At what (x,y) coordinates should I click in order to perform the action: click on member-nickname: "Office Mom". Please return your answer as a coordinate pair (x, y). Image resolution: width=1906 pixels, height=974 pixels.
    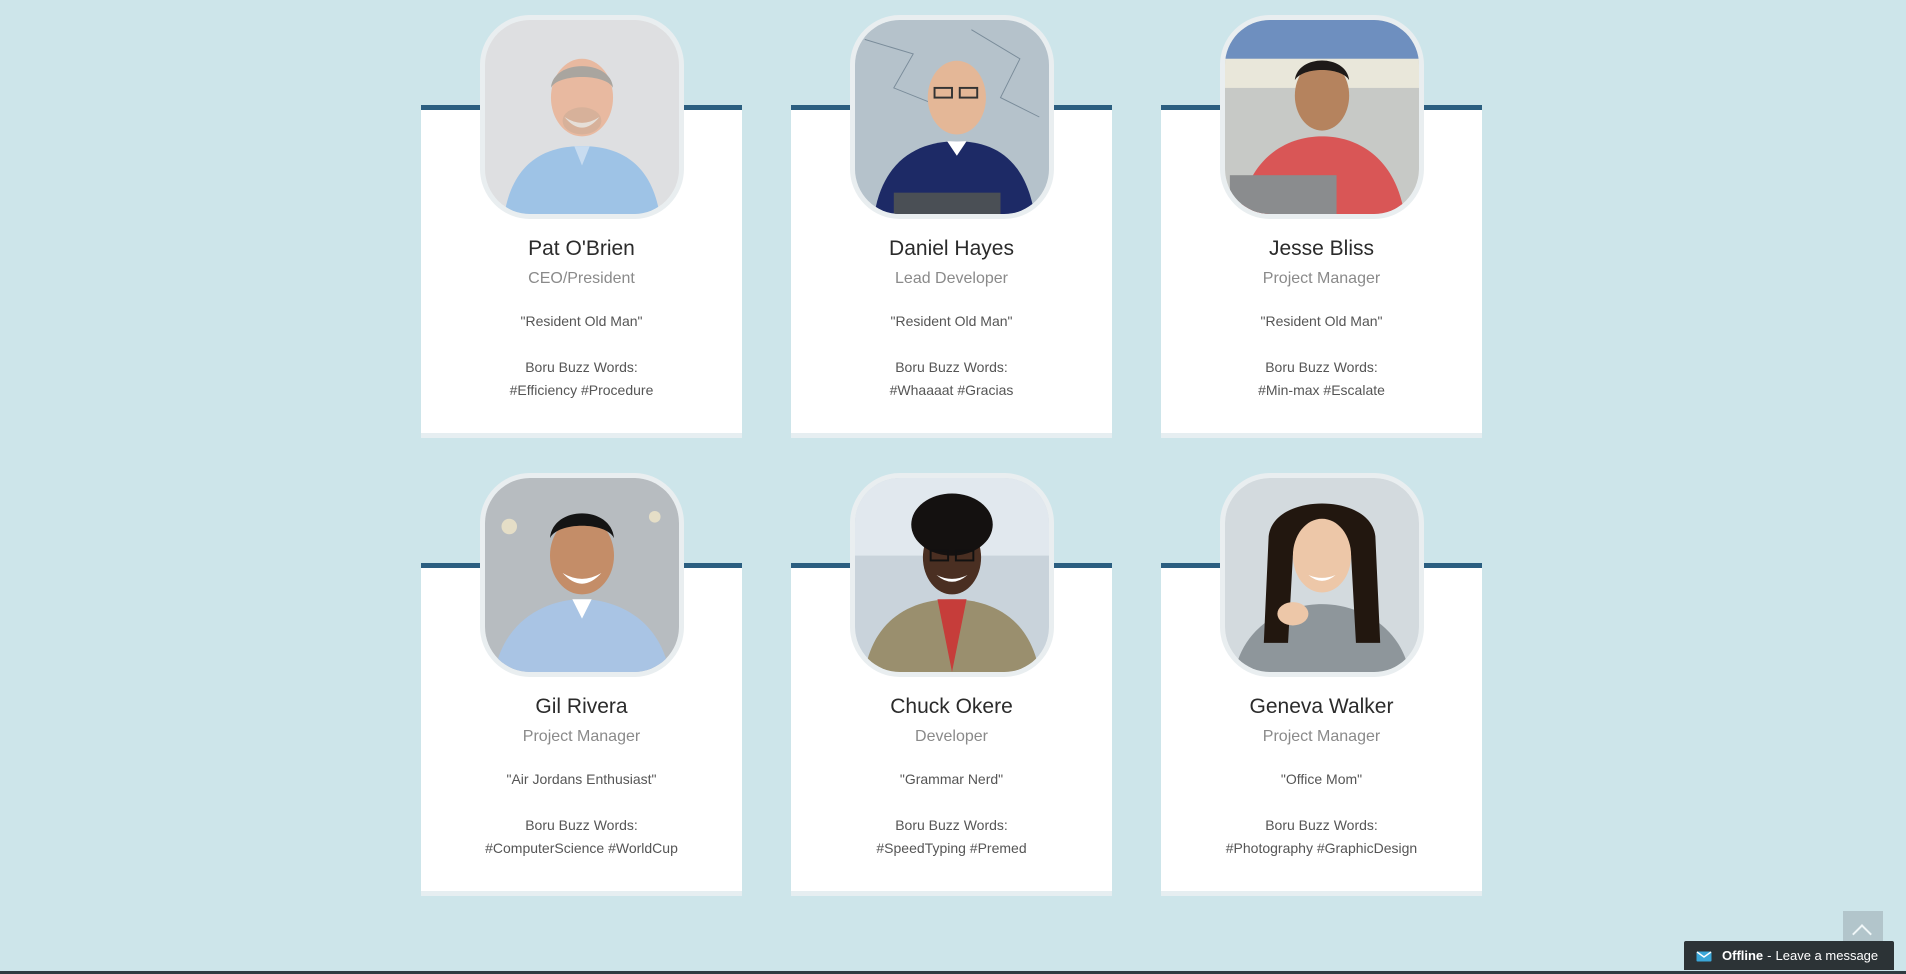
    Looking at the image, I should click on (1321, 779).